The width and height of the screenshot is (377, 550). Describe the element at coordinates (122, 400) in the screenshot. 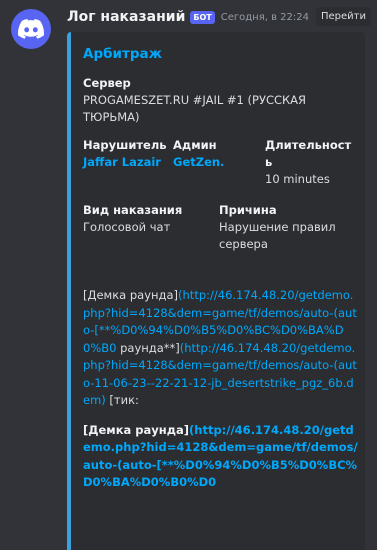

I see `tick-text: [тик:` at that location.